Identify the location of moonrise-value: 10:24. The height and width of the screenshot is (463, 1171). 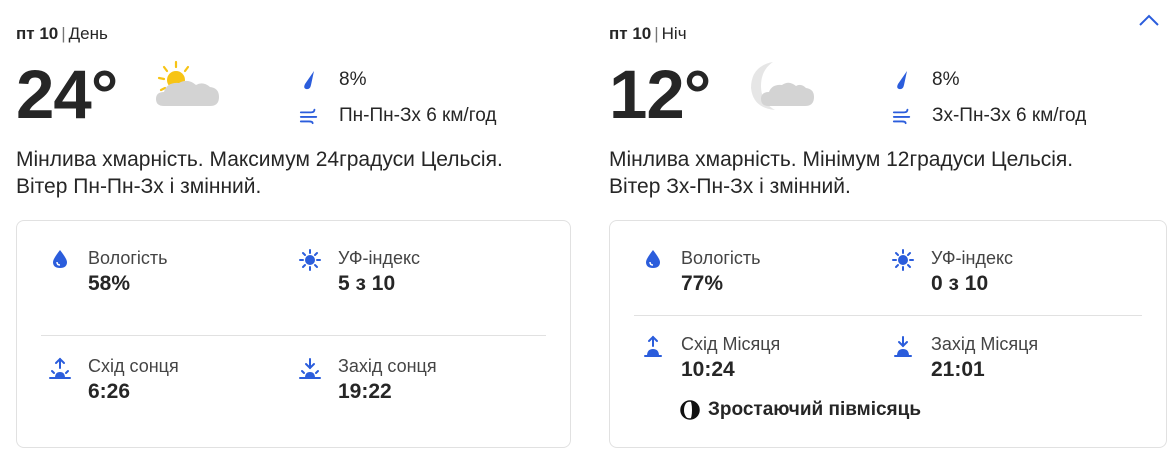
(708, 369).